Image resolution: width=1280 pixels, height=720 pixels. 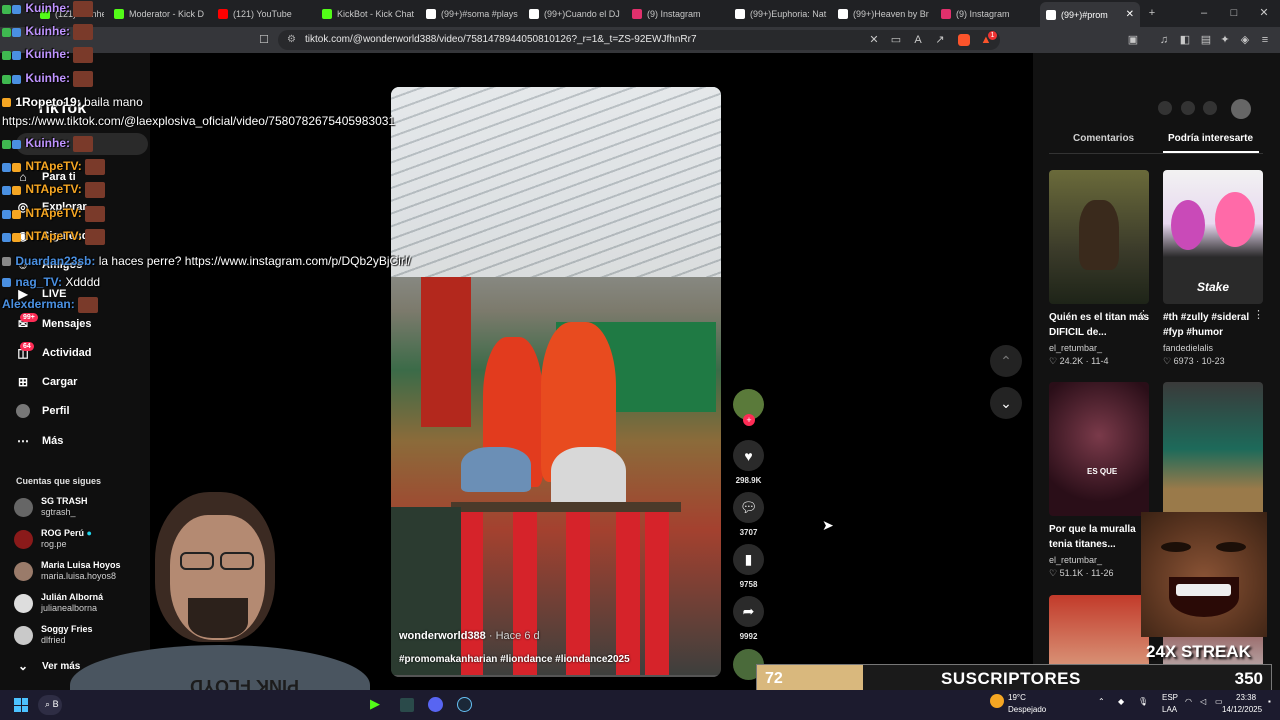 What do you see at coordinates (556, 676) in the screenshot?
I see `video-progress-bar` at bounding box center [556, 676].